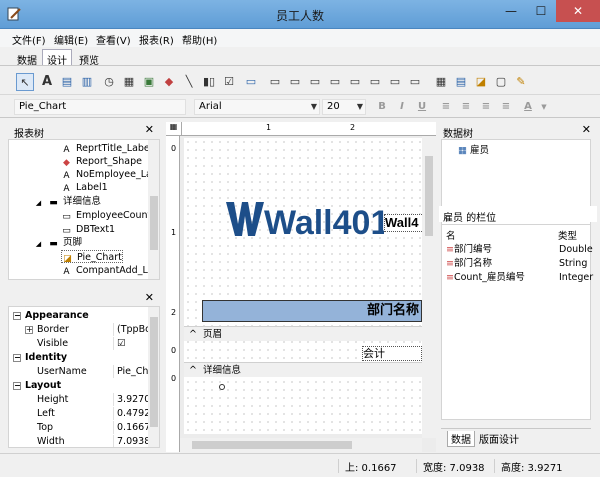 The image size is (600, 477). I want to click on tree-item: A NoEmployee_Lab, so click(109, 174).